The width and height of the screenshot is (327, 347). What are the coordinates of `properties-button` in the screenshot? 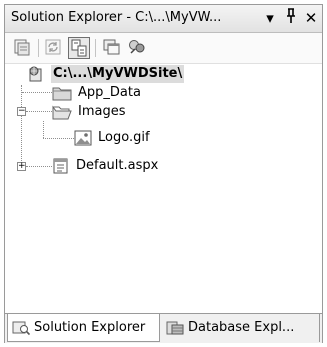 It's located at (23, 48).